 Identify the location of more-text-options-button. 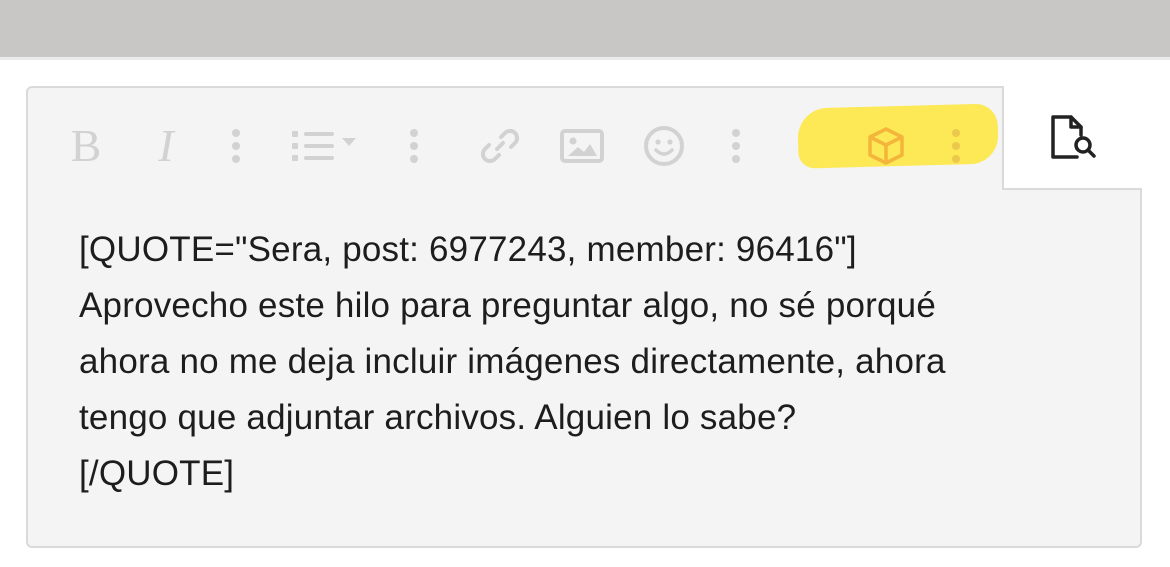
(236, 146).